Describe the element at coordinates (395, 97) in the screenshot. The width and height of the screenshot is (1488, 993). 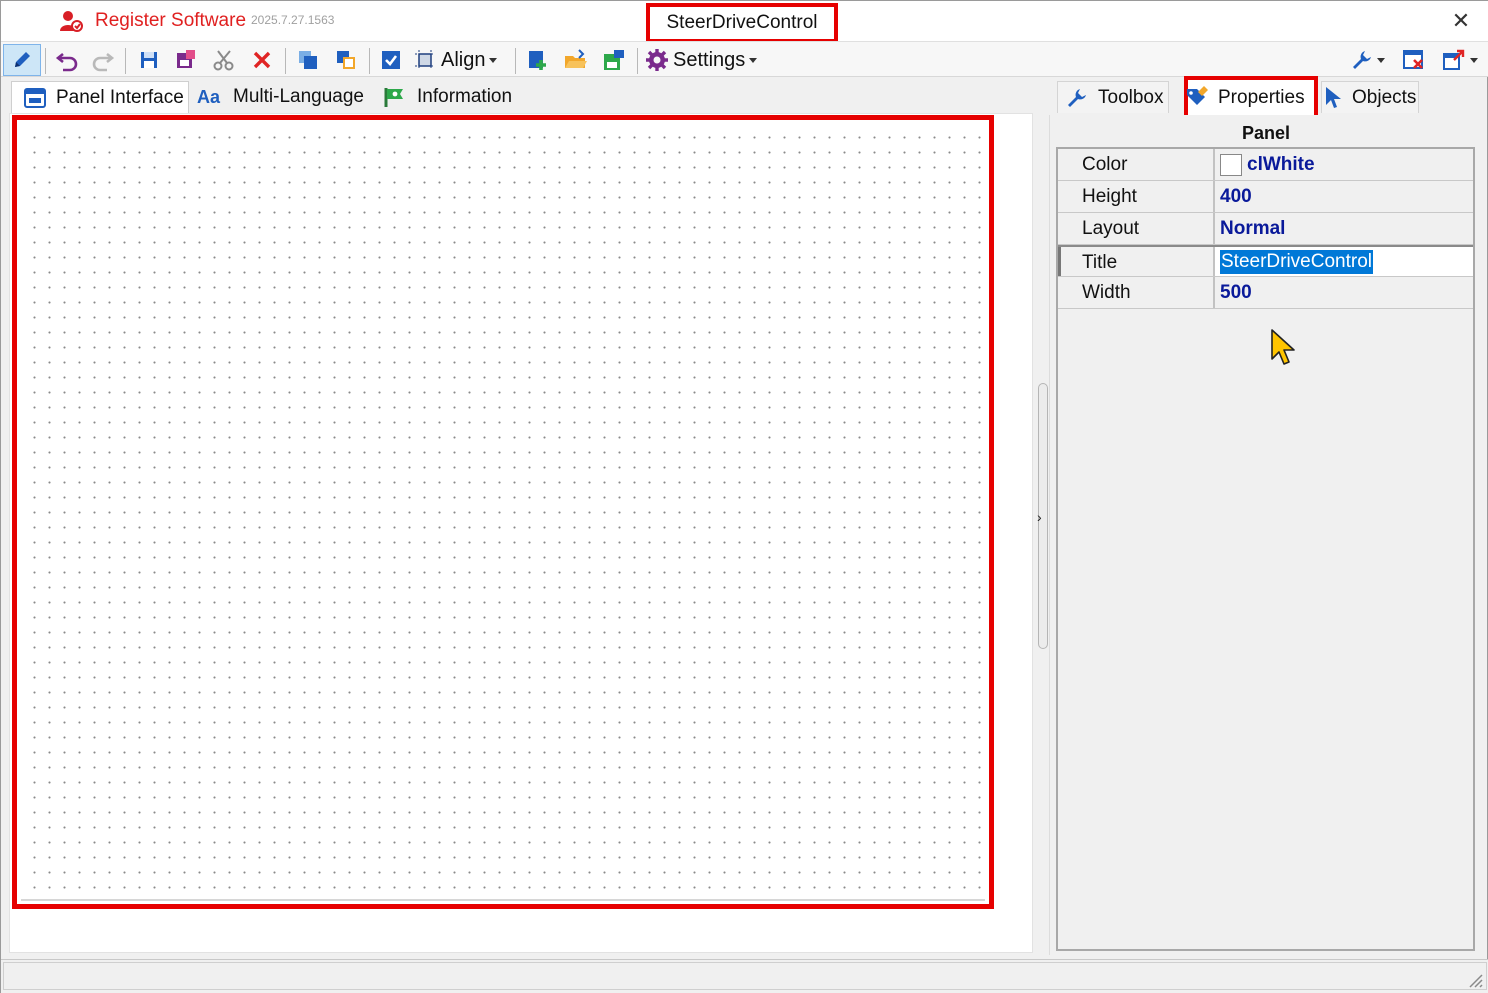
I see `info-flag-icon` at that location.